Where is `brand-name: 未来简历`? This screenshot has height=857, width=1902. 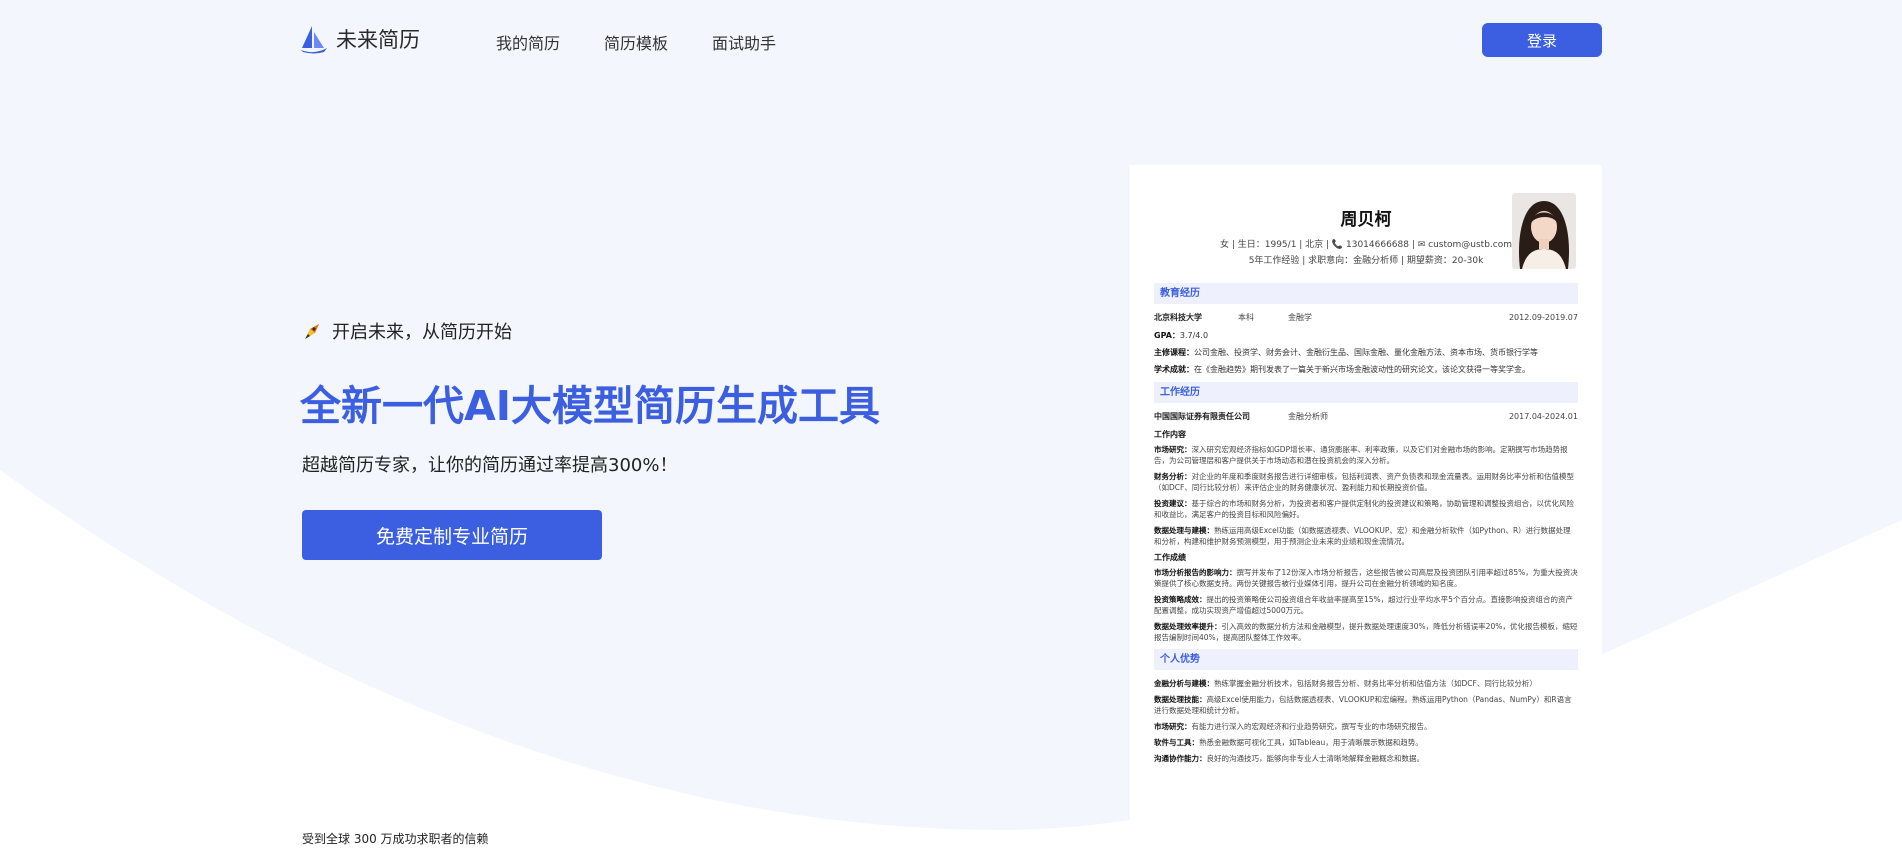 brand-name: 未来简历 is located at coordinates (378, 40).